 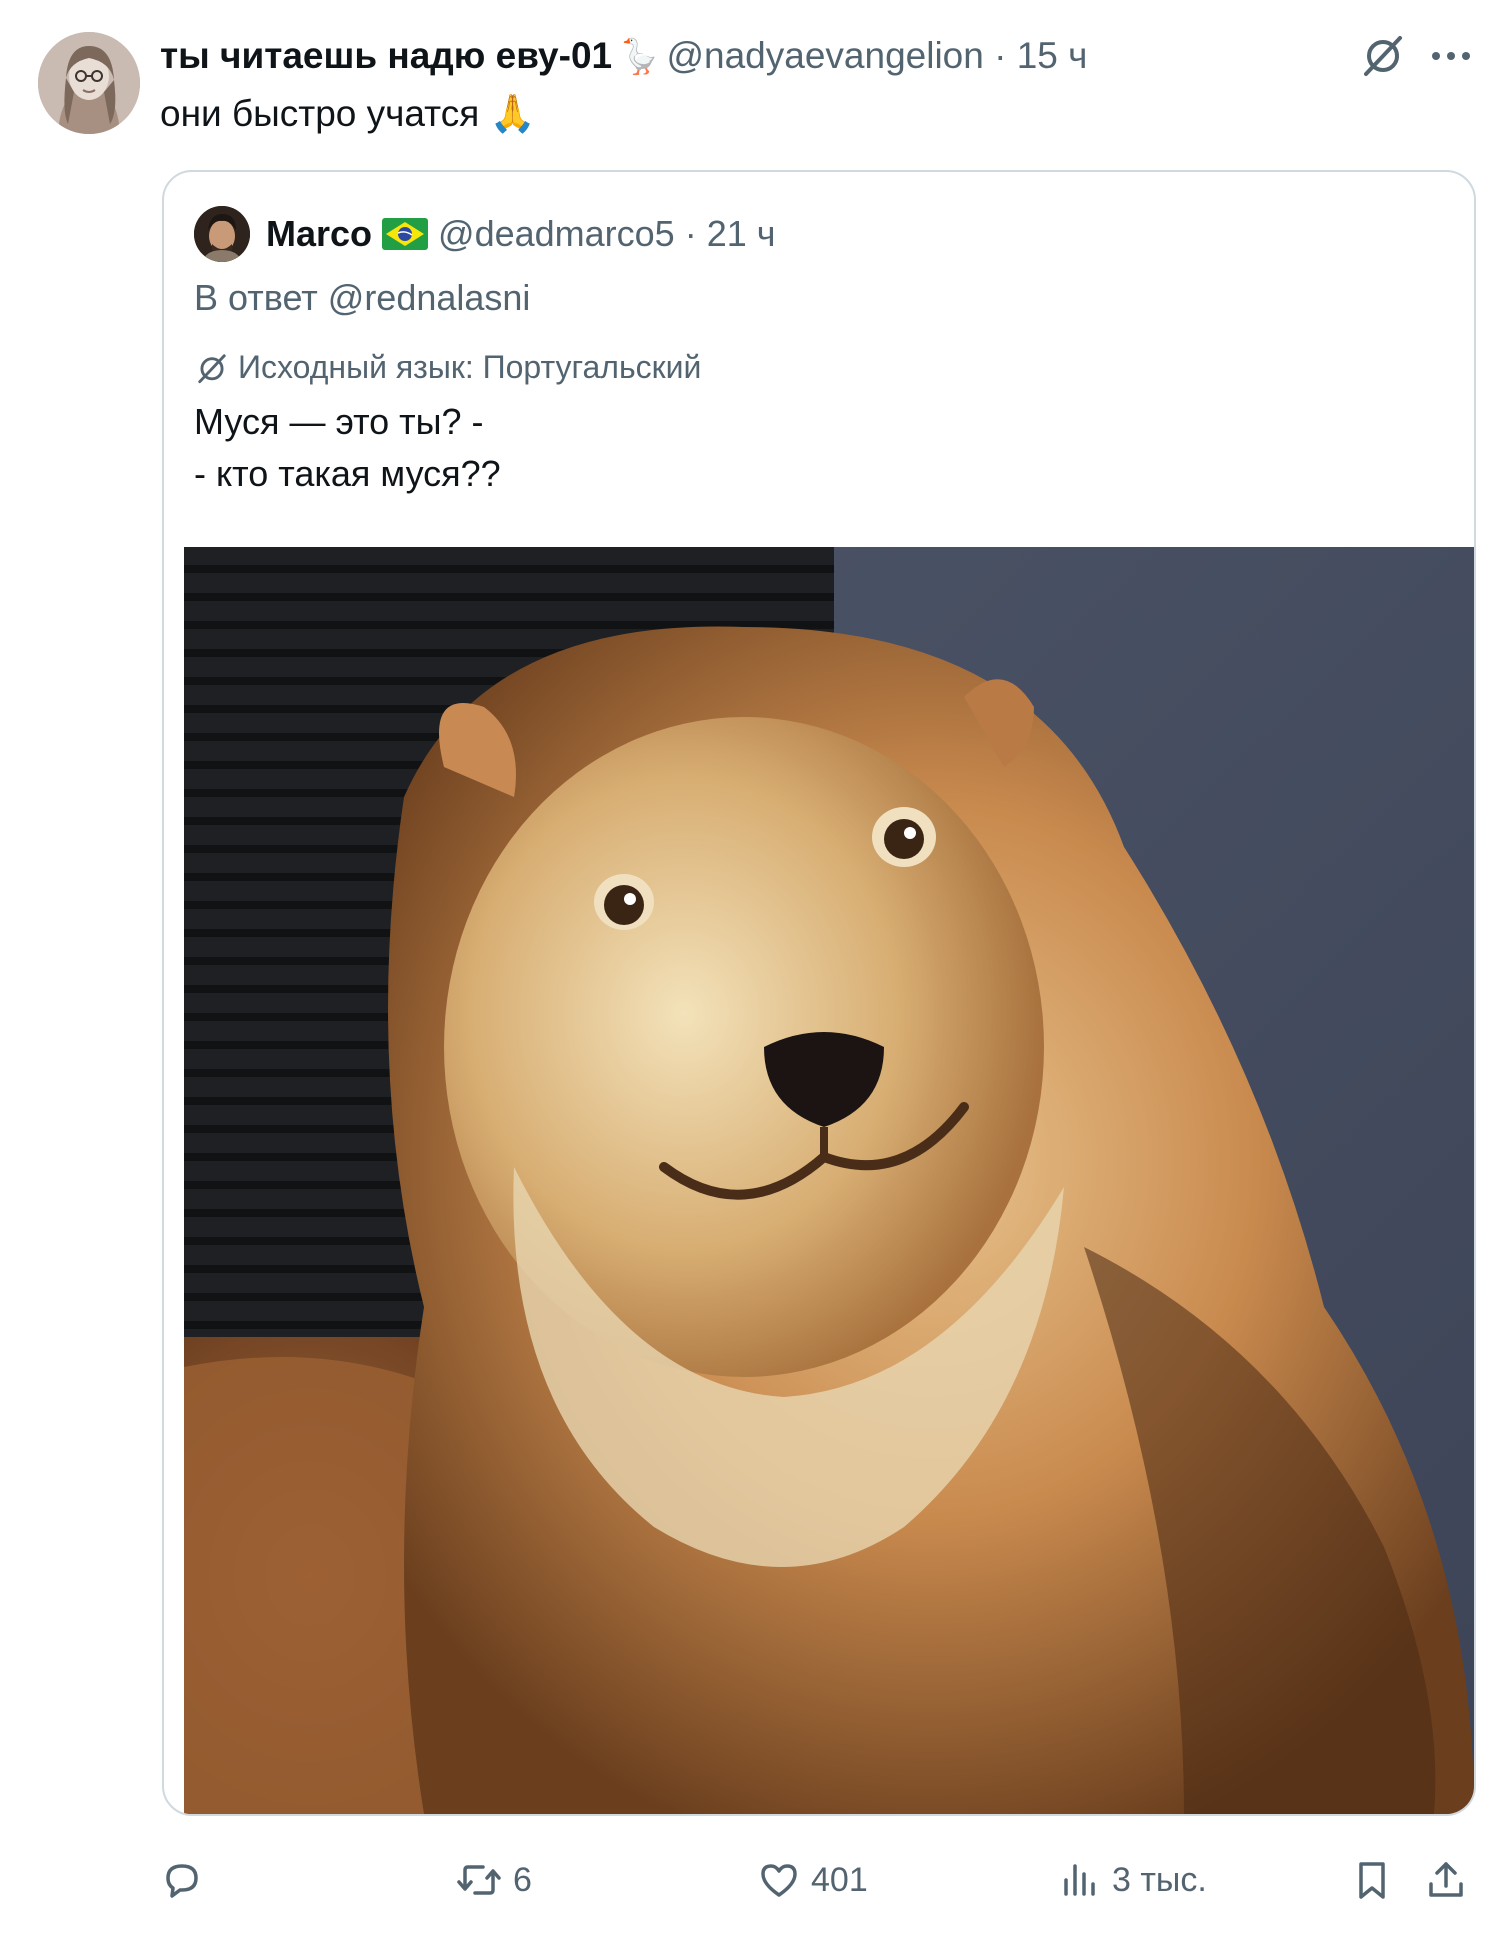 I want to click on retweet-count: 6, so click(x=522, y=1879).